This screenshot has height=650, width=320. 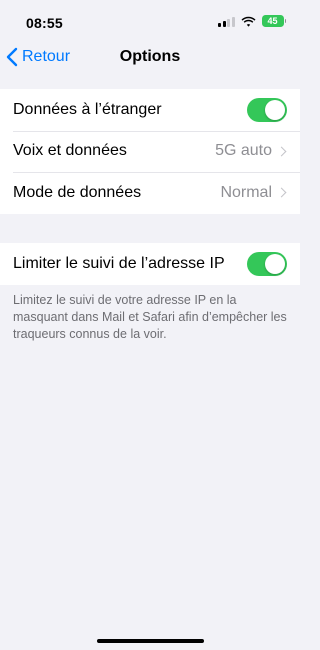 I want to click on signal-icon, so click(x=226, y=21).